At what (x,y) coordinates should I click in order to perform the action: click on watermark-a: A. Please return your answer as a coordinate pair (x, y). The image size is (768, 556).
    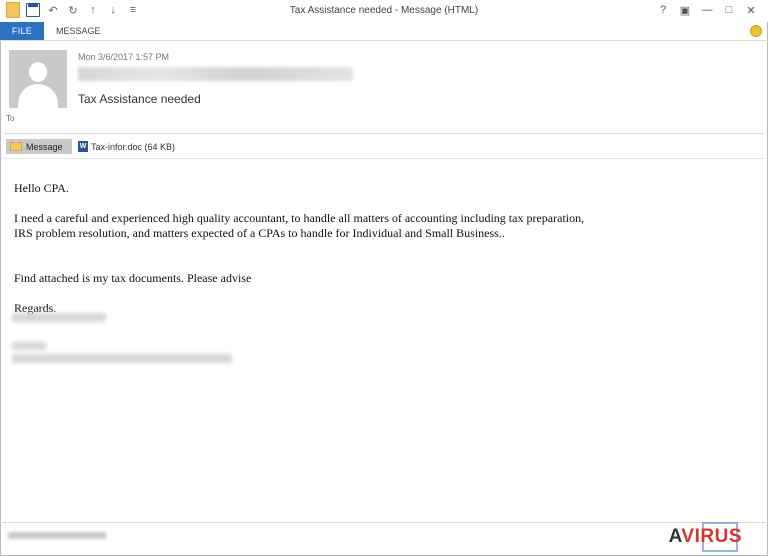
    Looking at the image, I should click on (675, 536).